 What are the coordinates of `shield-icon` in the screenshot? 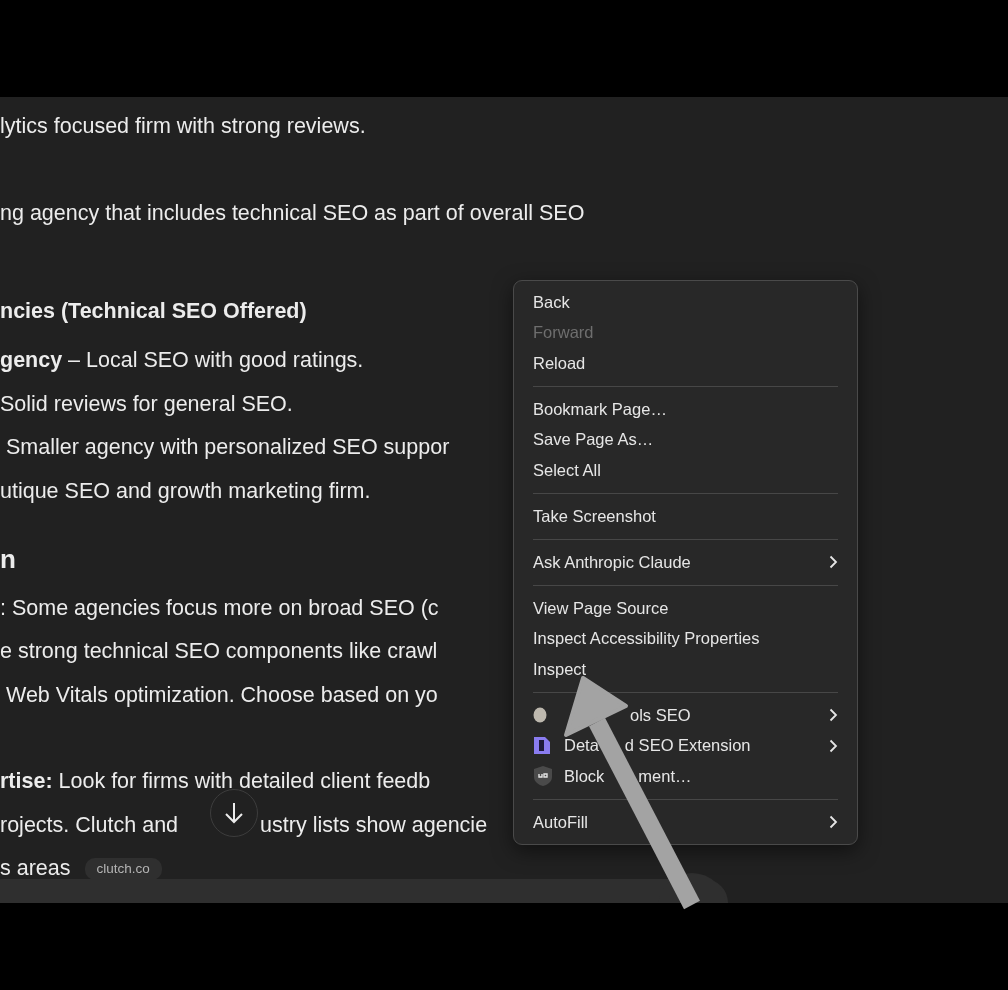 It's located at (543, 776).